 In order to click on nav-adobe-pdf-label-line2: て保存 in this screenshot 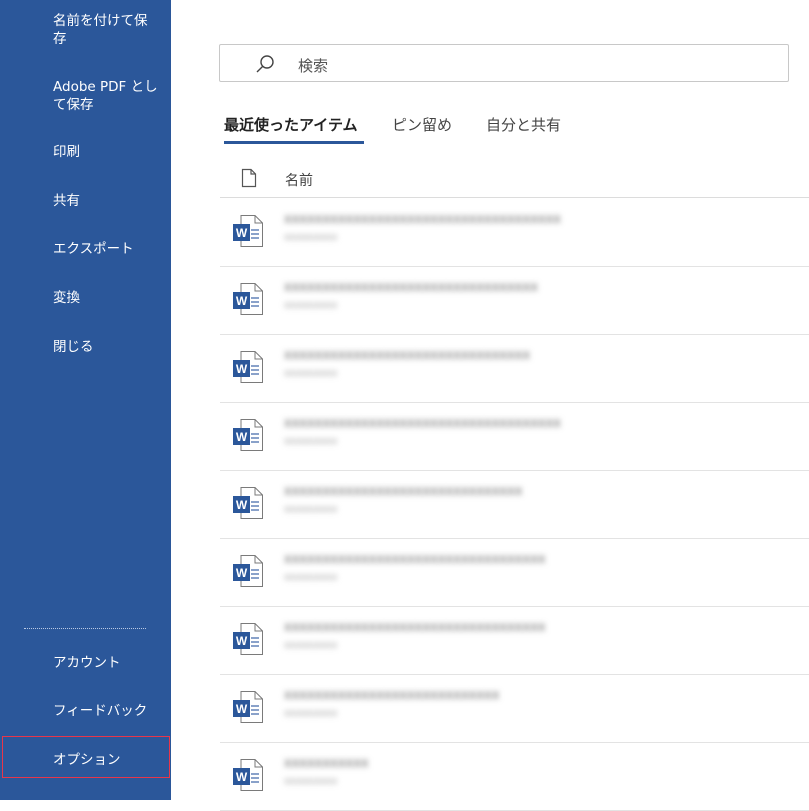, I will do `click(73, 105)`.